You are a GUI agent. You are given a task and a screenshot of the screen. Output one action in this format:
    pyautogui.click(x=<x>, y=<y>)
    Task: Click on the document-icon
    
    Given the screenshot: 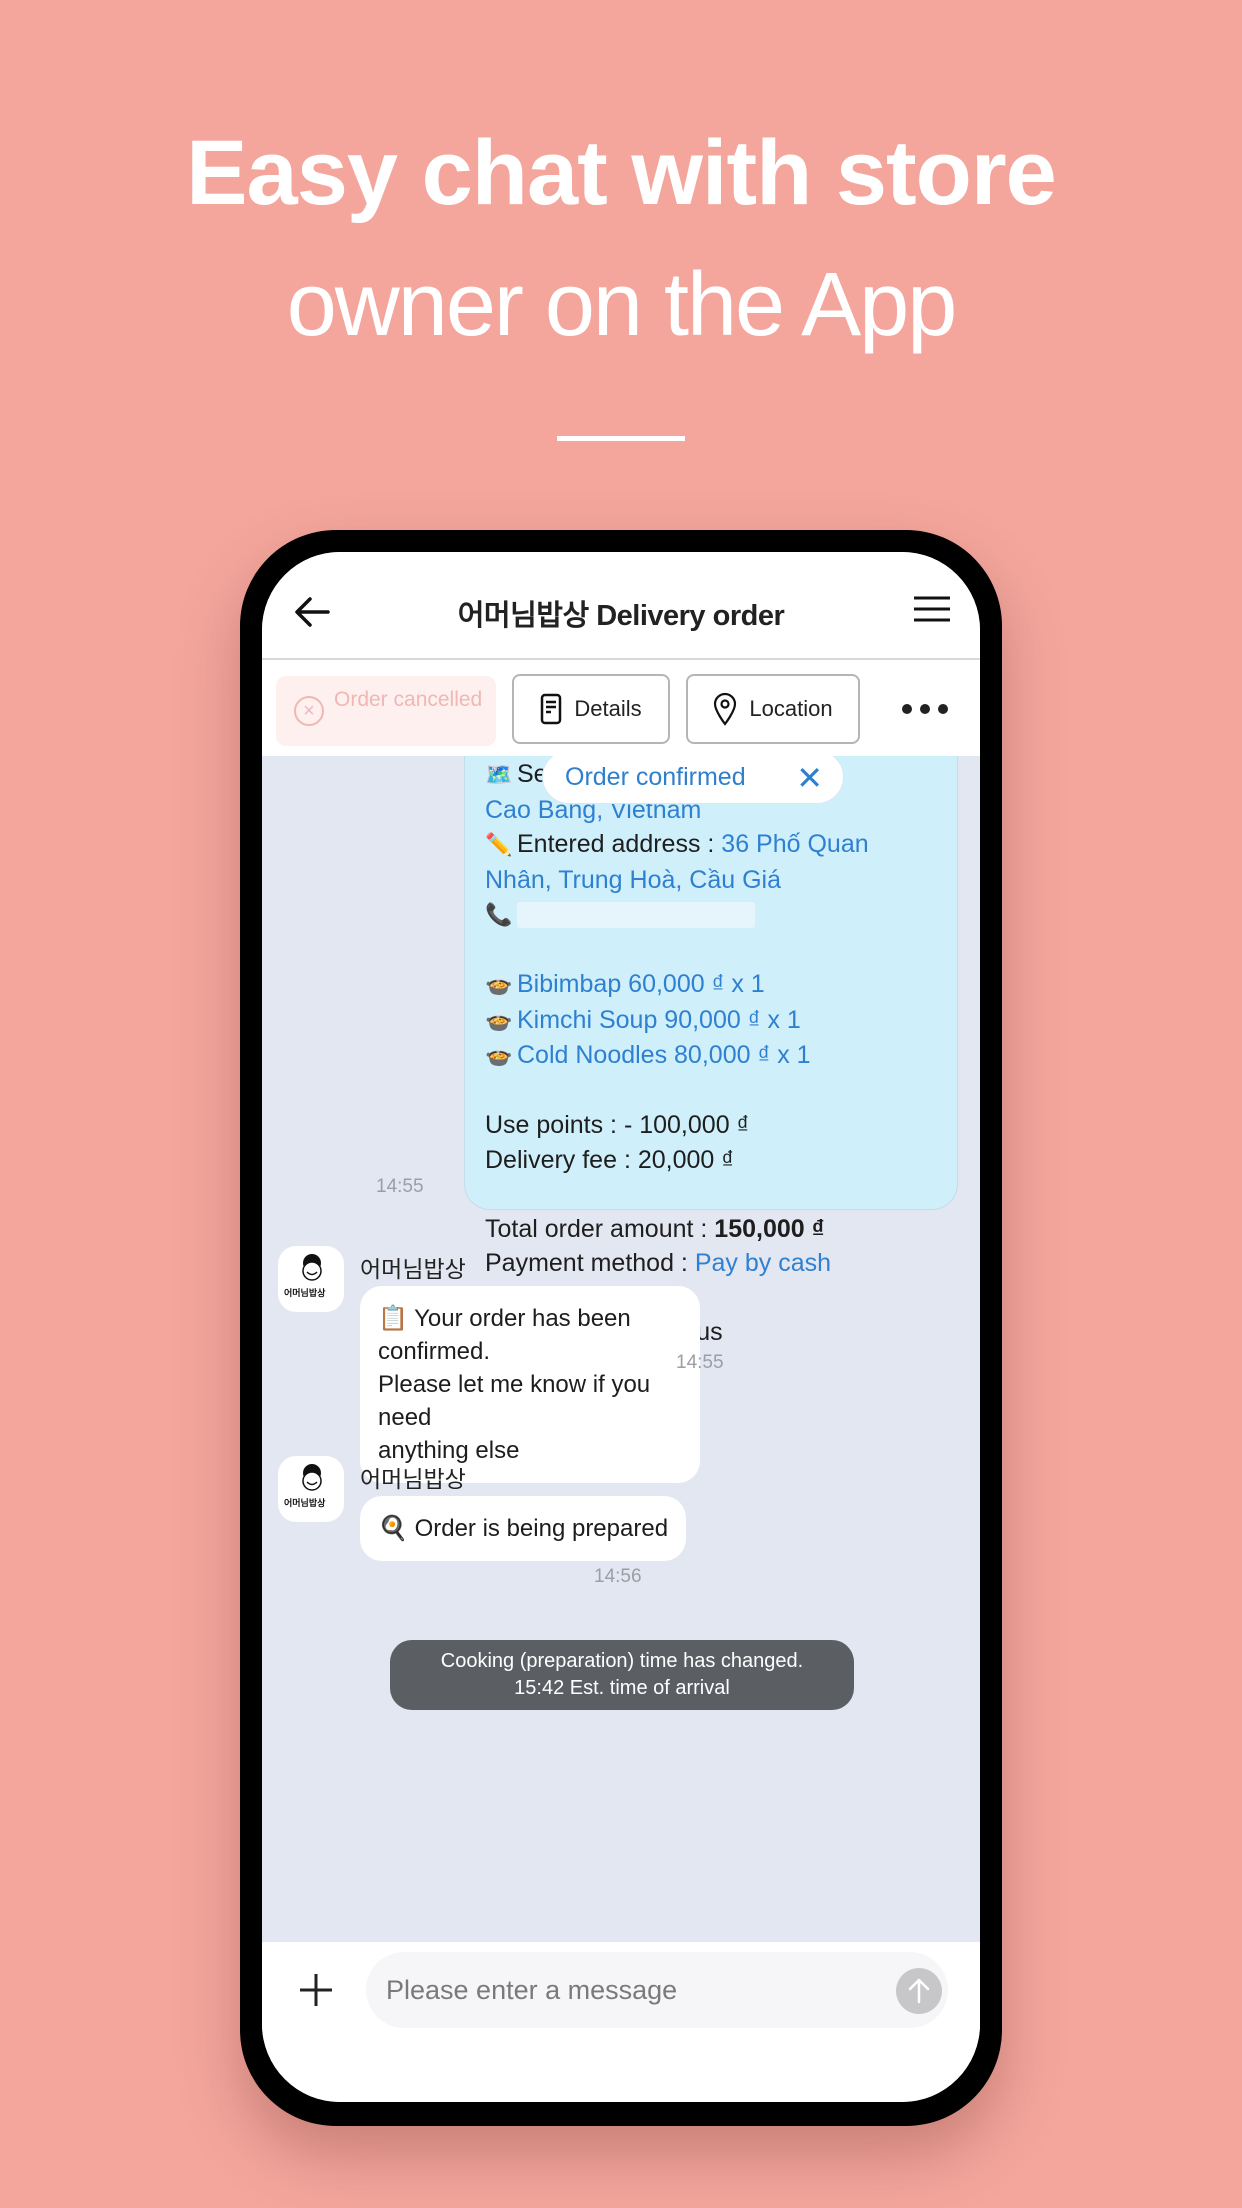 What is the action you would take?
    pyautogui.click(x=551, y=709)
    